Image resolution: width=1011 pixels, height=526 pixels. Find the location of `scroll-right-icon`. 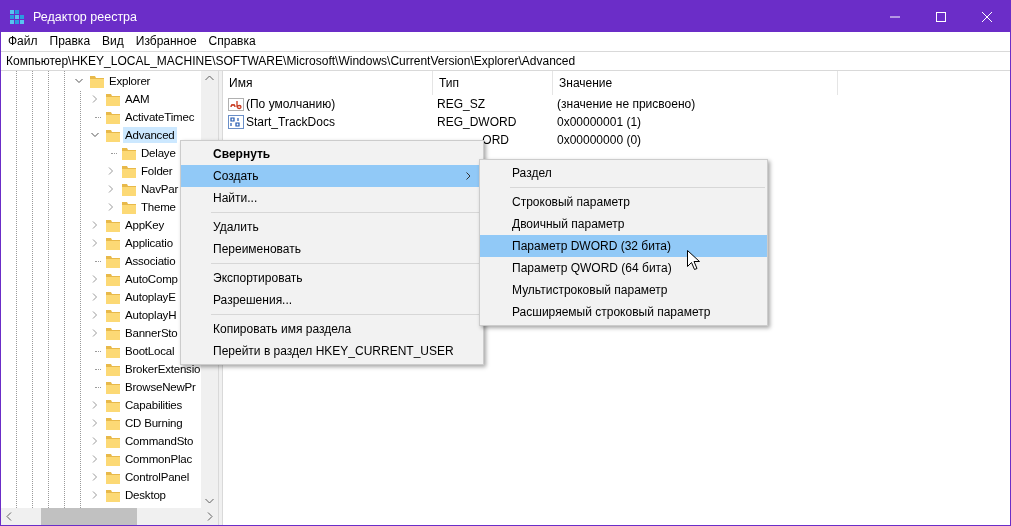

scroll-right-icon is located at coordinates (210, 516).